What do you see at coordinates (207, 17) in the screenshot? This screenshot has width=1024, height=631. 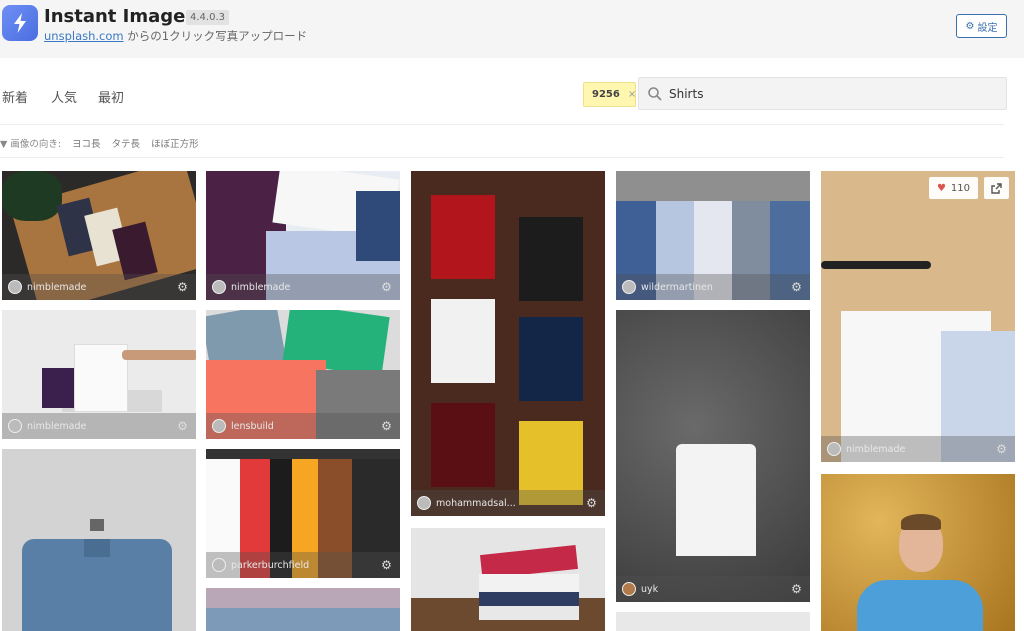 I see `version-badge: 4.4.0.3` at bounding box center [207, 17].